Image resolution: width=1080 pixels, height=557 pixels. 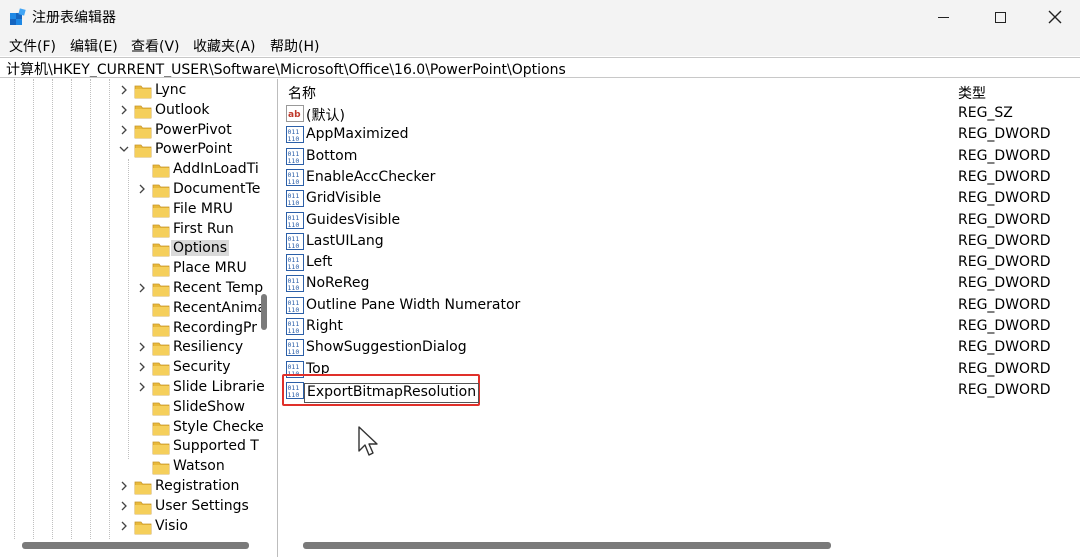 I want to click on tree-item: File MRU, so click(x=130, y=210).